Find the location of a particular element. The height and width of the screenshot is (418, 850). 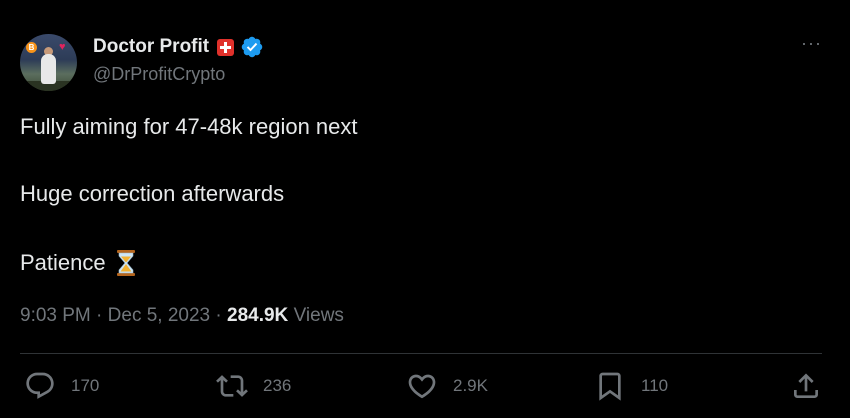

action-bar: 170 236 2.9K 110 is located at coordinates (421, 387).